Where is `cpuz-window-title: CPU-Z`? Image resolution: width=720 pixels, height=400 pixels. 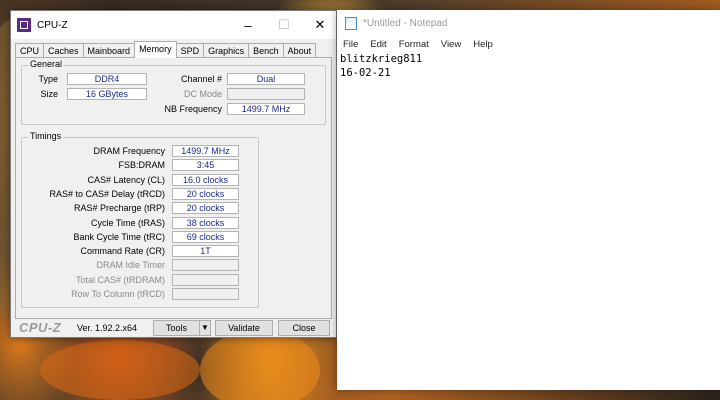
cpuz-window-title: CPU-Z is located at coordinates (52, 25).